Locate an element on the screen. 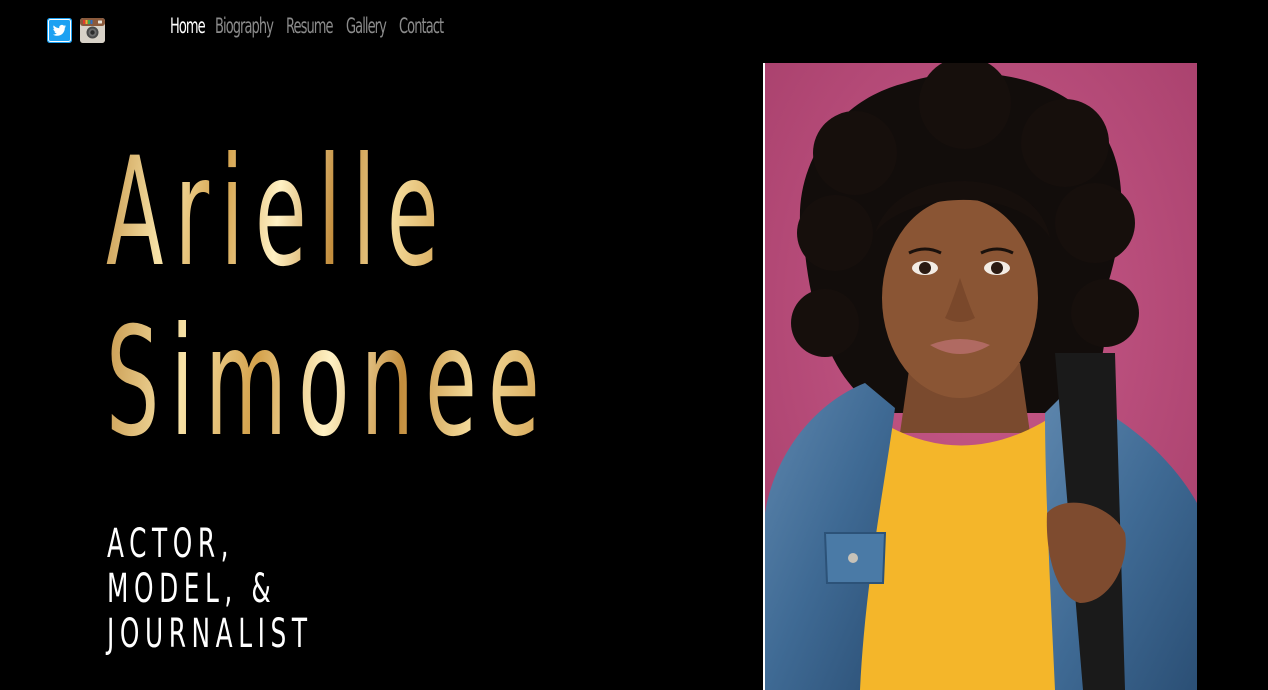 The width and height of the screenshot is (1268, 690). tagline-line-actor: ACTOR, is located at coordinates (171, 544).